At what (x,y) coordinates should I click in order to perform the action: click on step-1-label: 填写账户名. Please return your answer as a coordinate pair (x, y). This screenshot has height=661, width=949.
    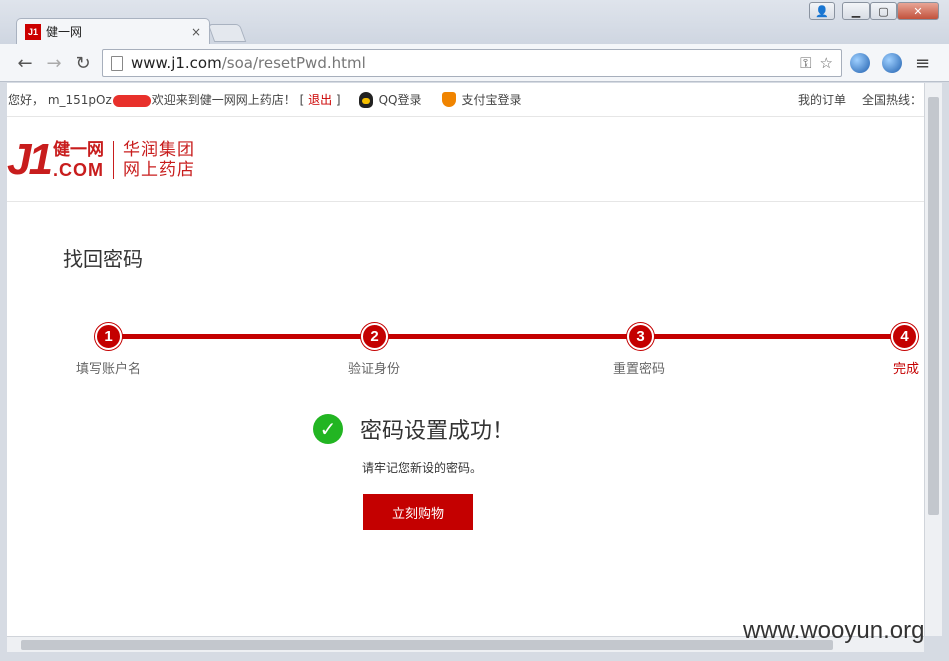
    Looking at the image, I should click on (109, 369).